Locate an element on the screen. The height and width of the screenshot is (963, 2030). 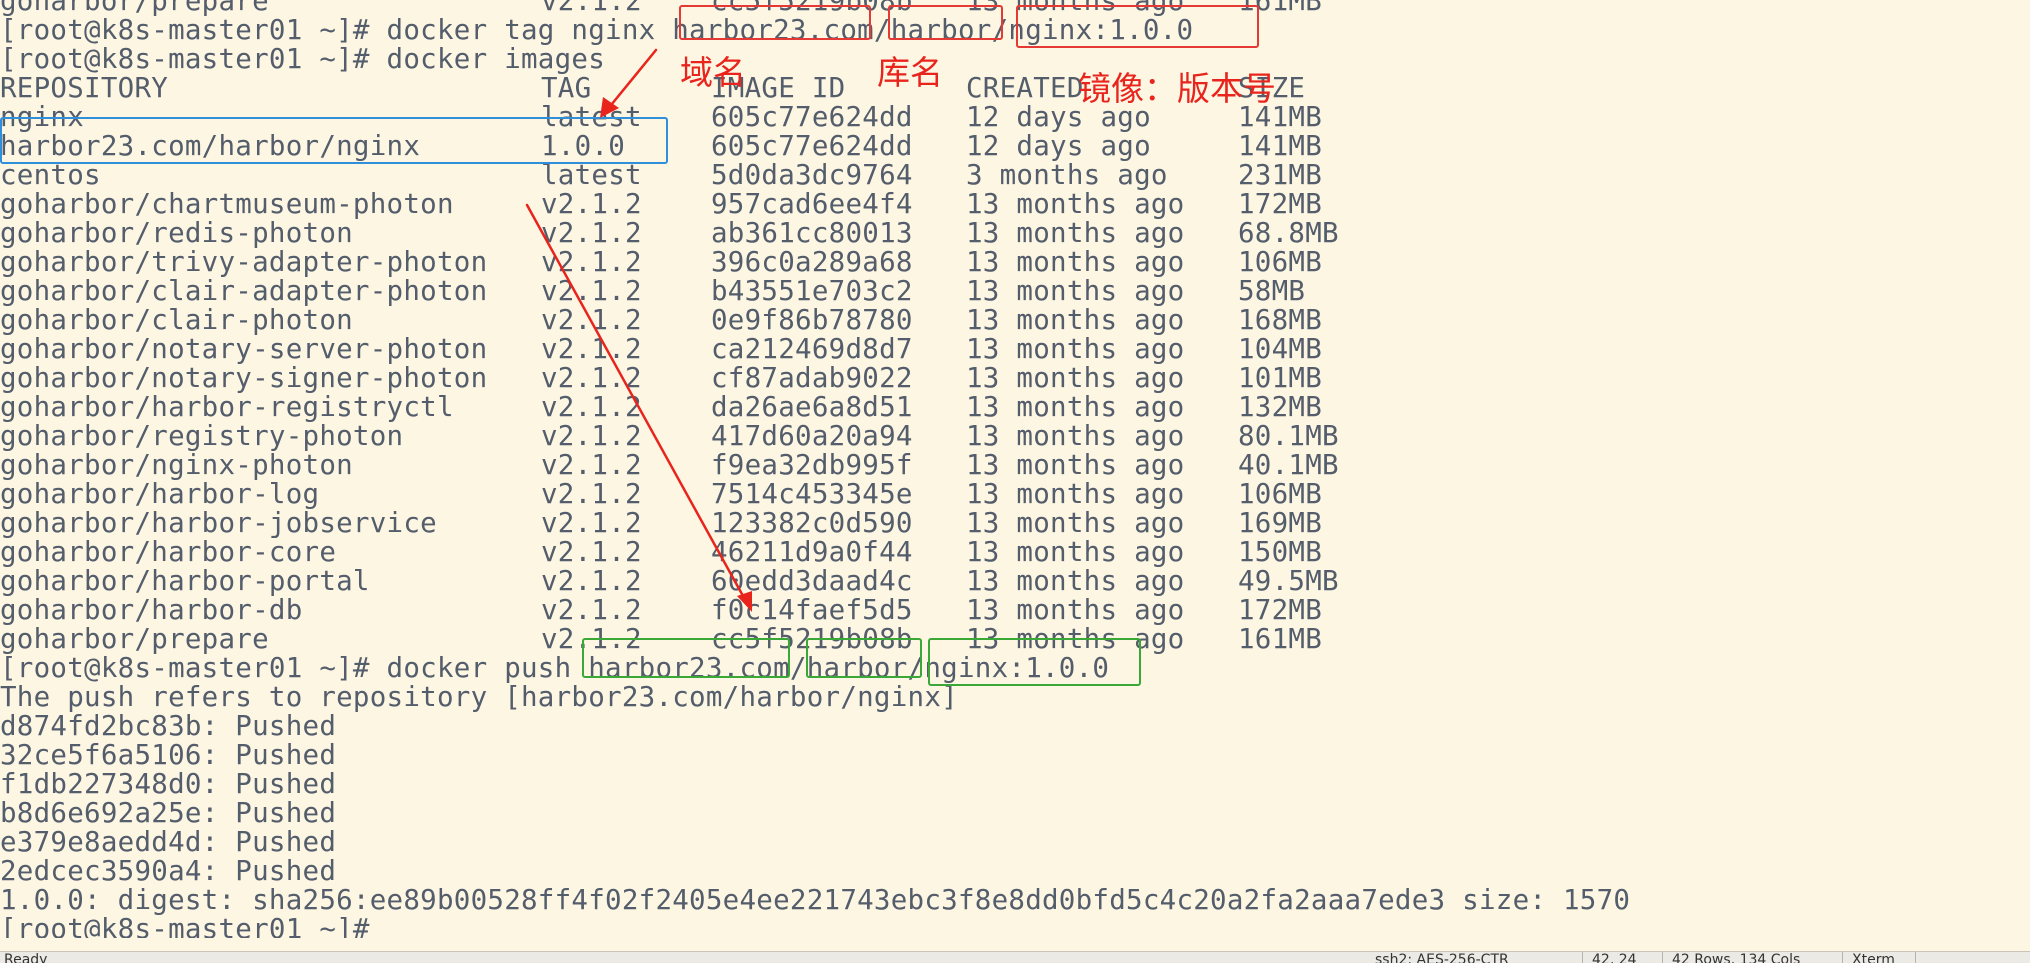
size-cell: 49.5MB is located at coordinates (1288, 581).